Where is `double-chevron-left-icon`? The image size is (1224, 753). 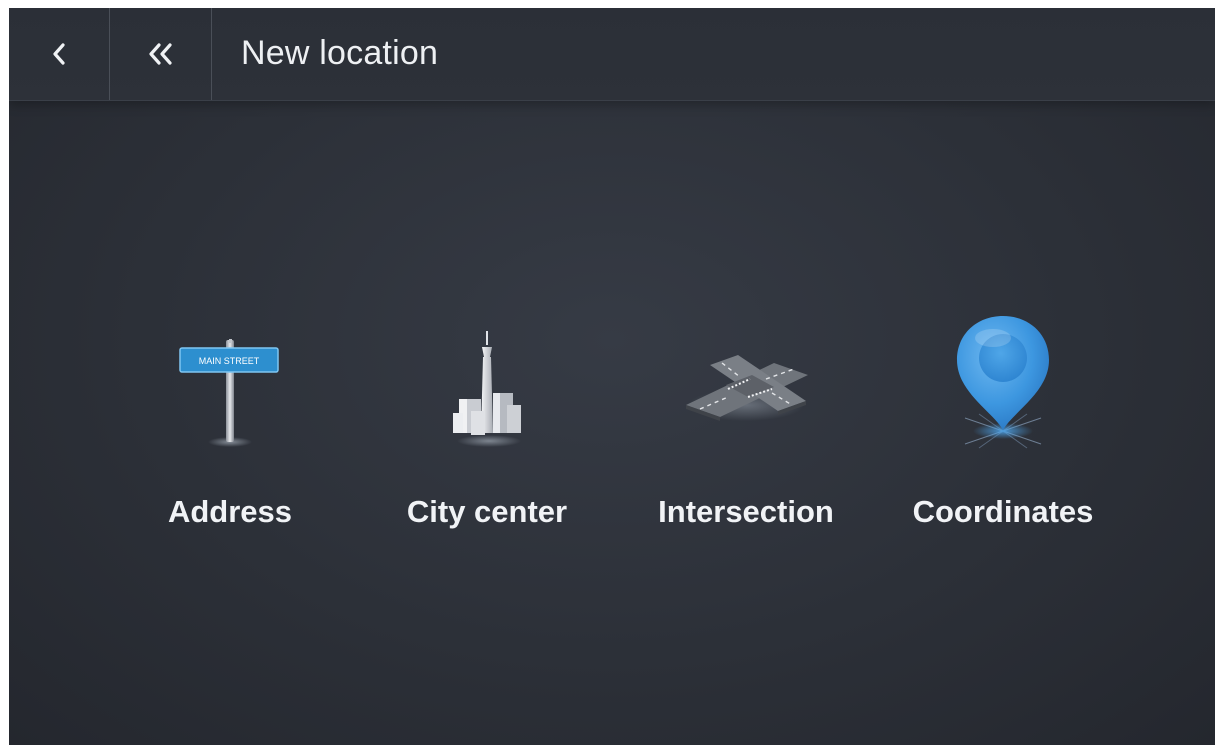
double-chevron-left-icon is located at coordinates (160, 54).